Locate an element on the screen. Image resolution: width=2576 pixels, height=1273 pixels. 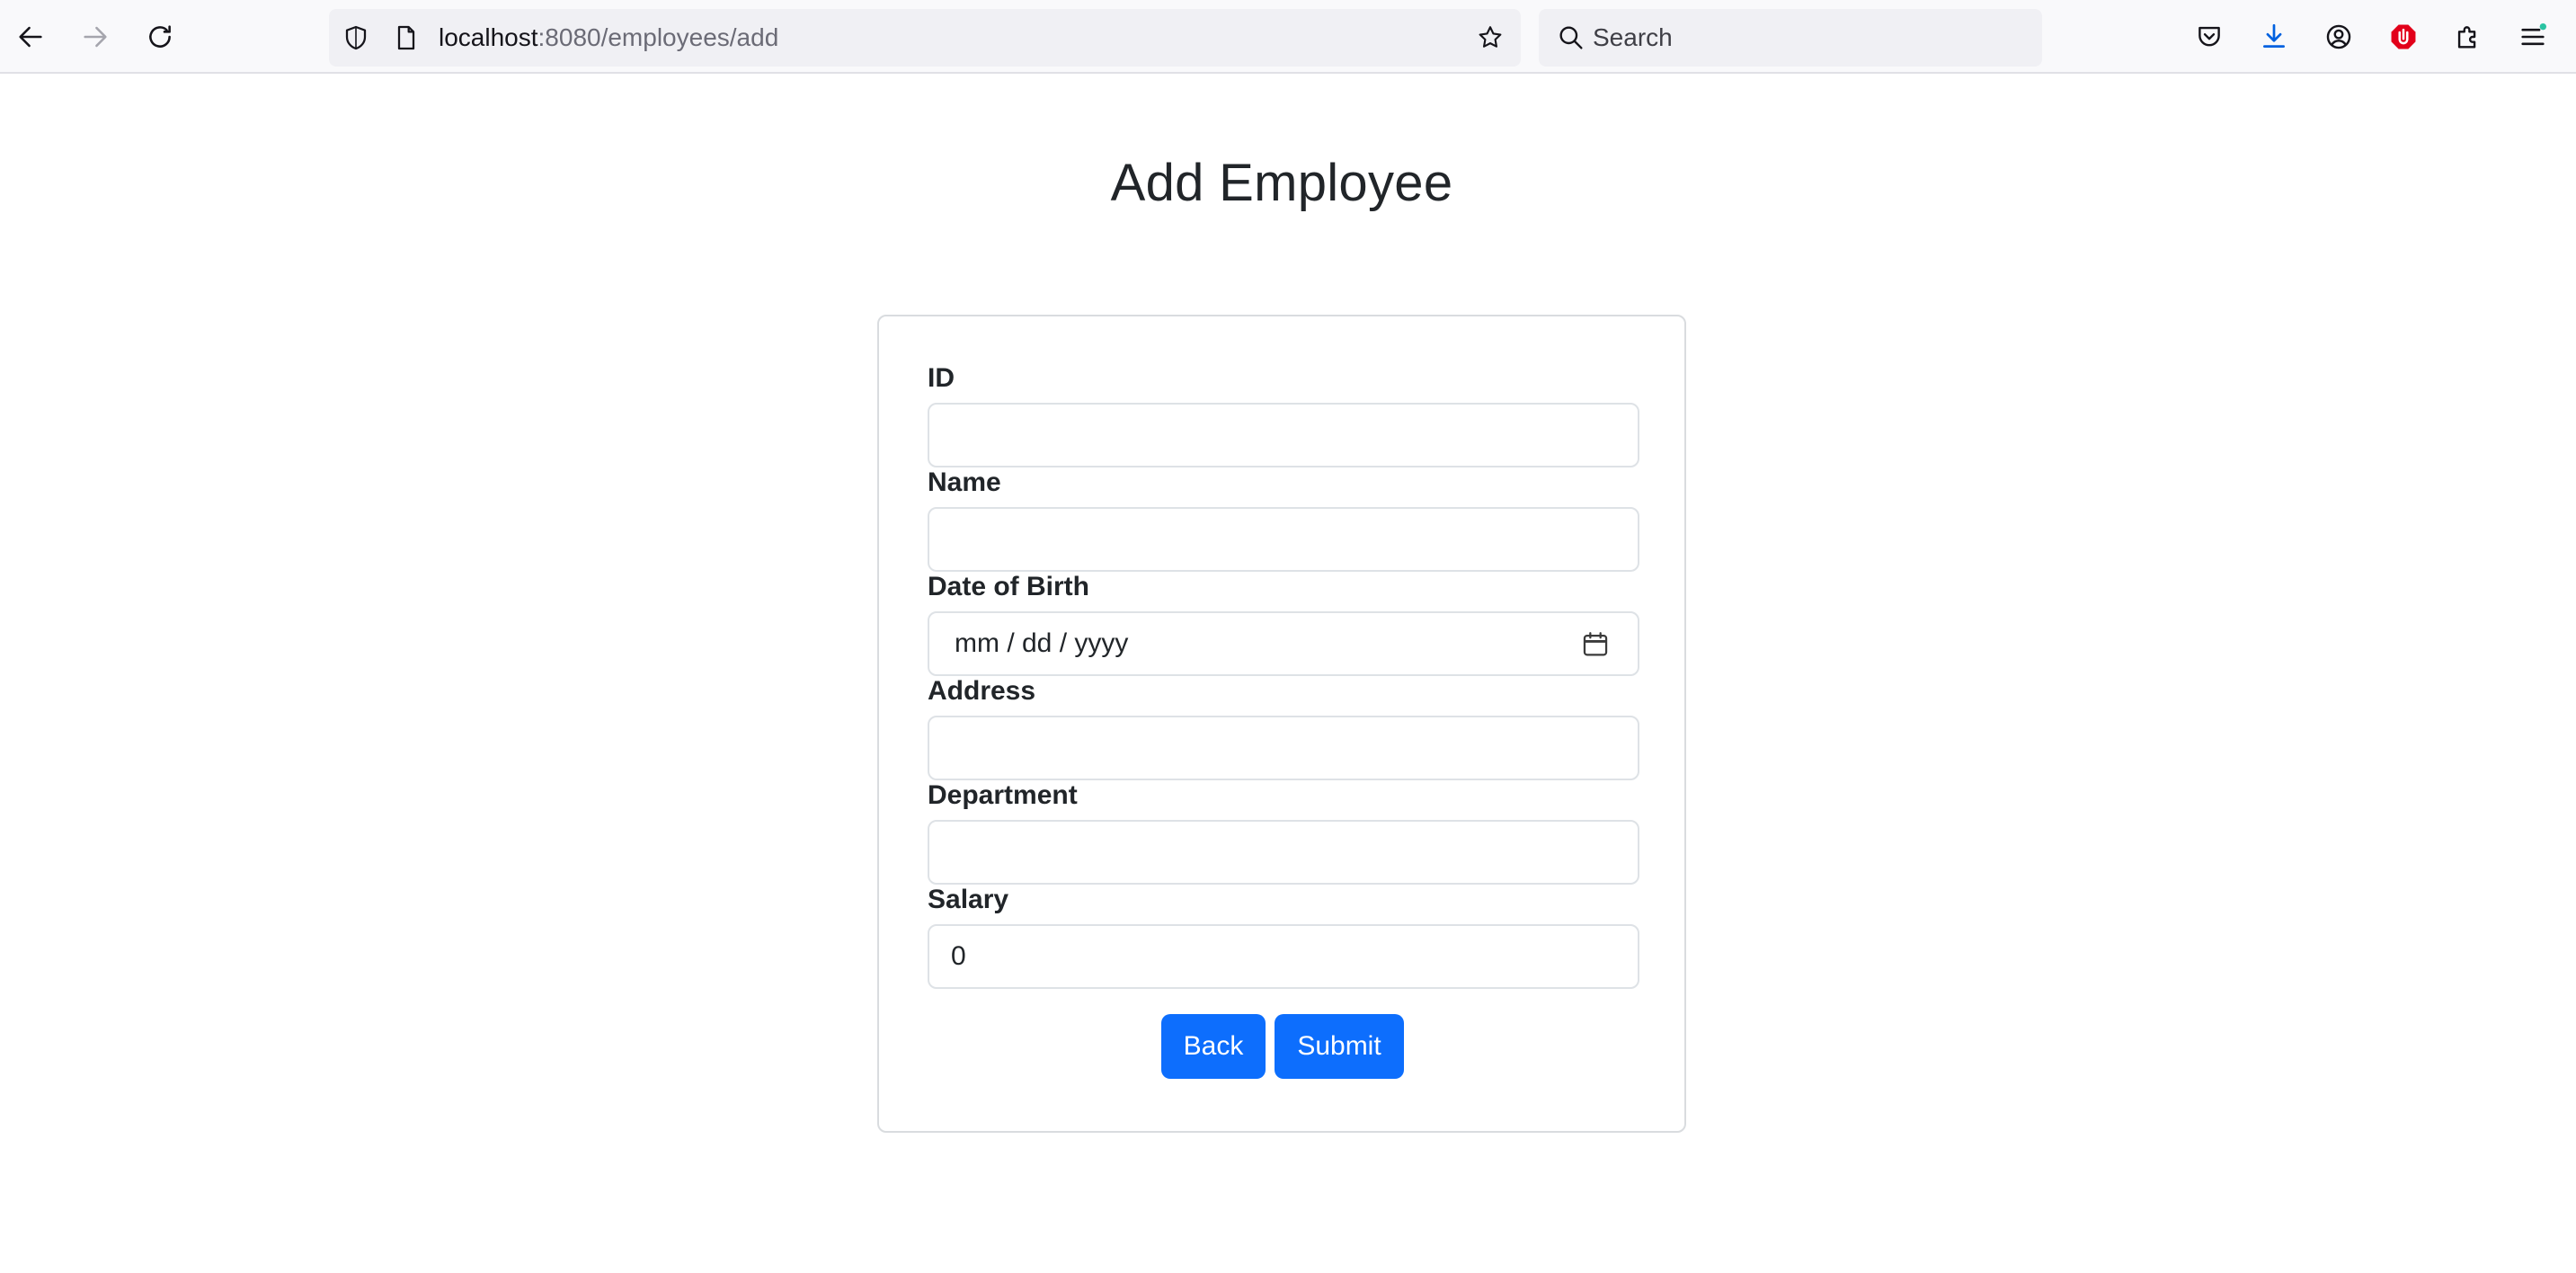
department-field-group: Department is located at coordinates (1283, 832).